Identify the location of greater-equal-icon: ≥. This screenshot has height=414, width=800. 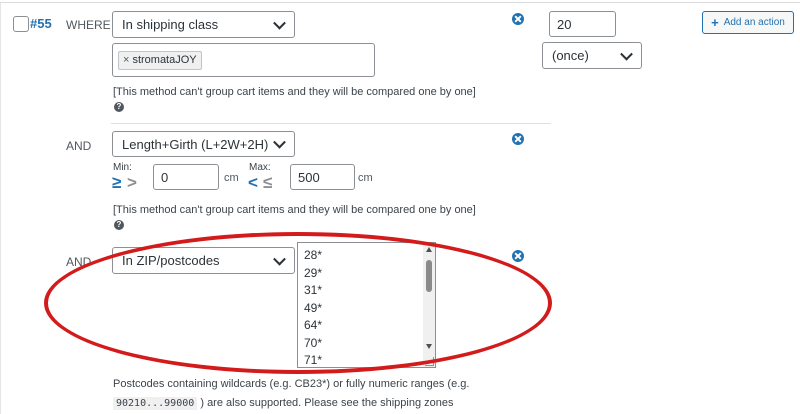
(116, 183).